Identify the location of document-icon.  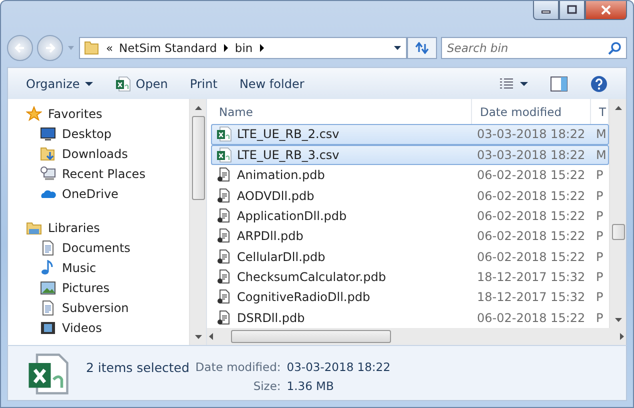
(48, 308).